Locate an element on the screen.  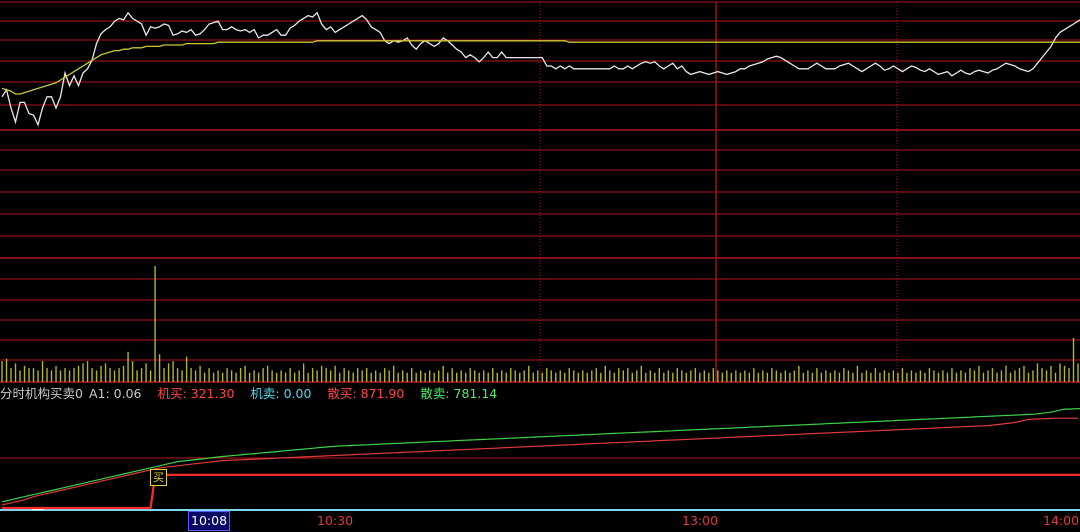
indicator-name: 分时机构买卖0 is located at coordinates (41, 393).